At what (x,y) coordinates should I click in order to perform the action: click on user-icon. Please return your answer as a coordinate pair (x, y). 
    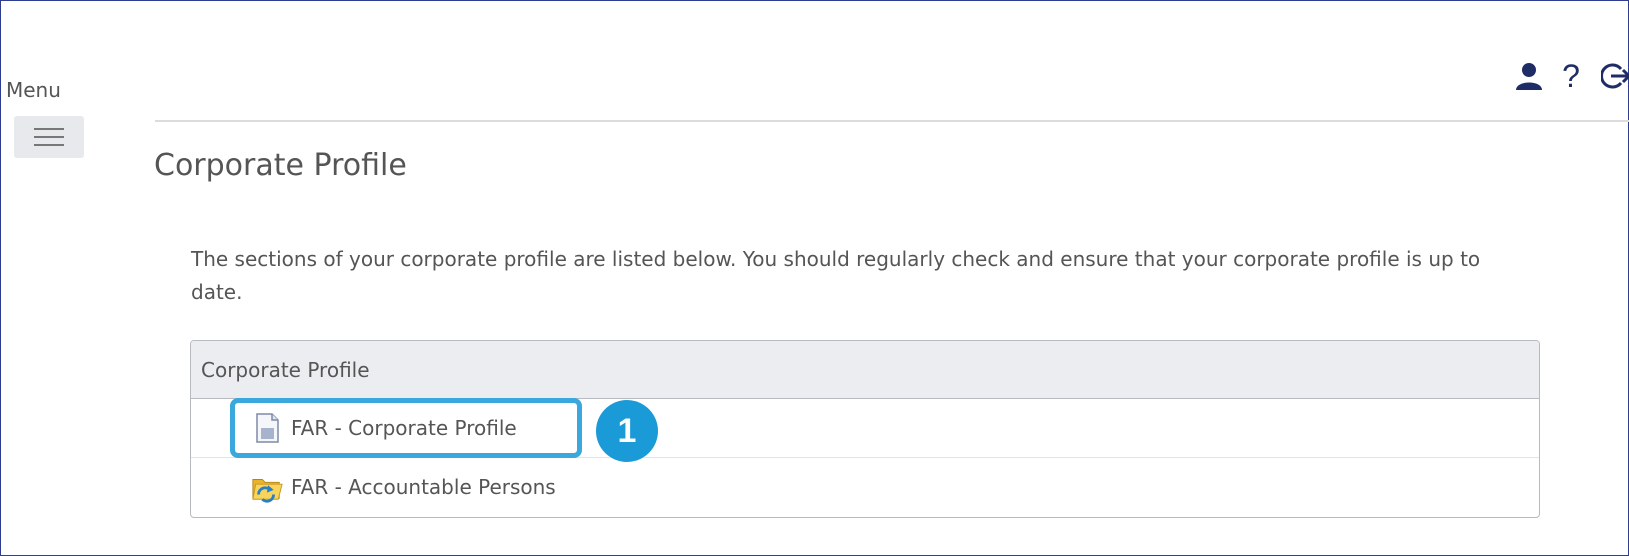
    Looking at the image, I should click on (1529, 76).